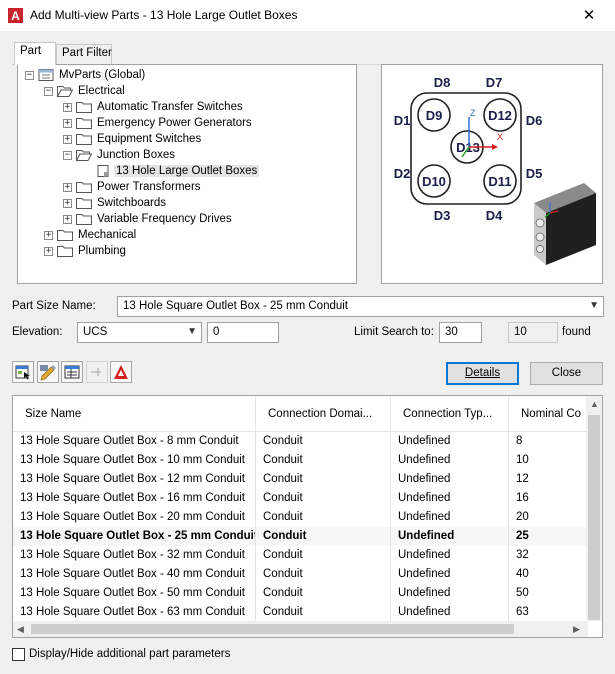 This screenshot has width=615, height=674. I want to click on vertical-scroll-thumb, so click(594, 517).